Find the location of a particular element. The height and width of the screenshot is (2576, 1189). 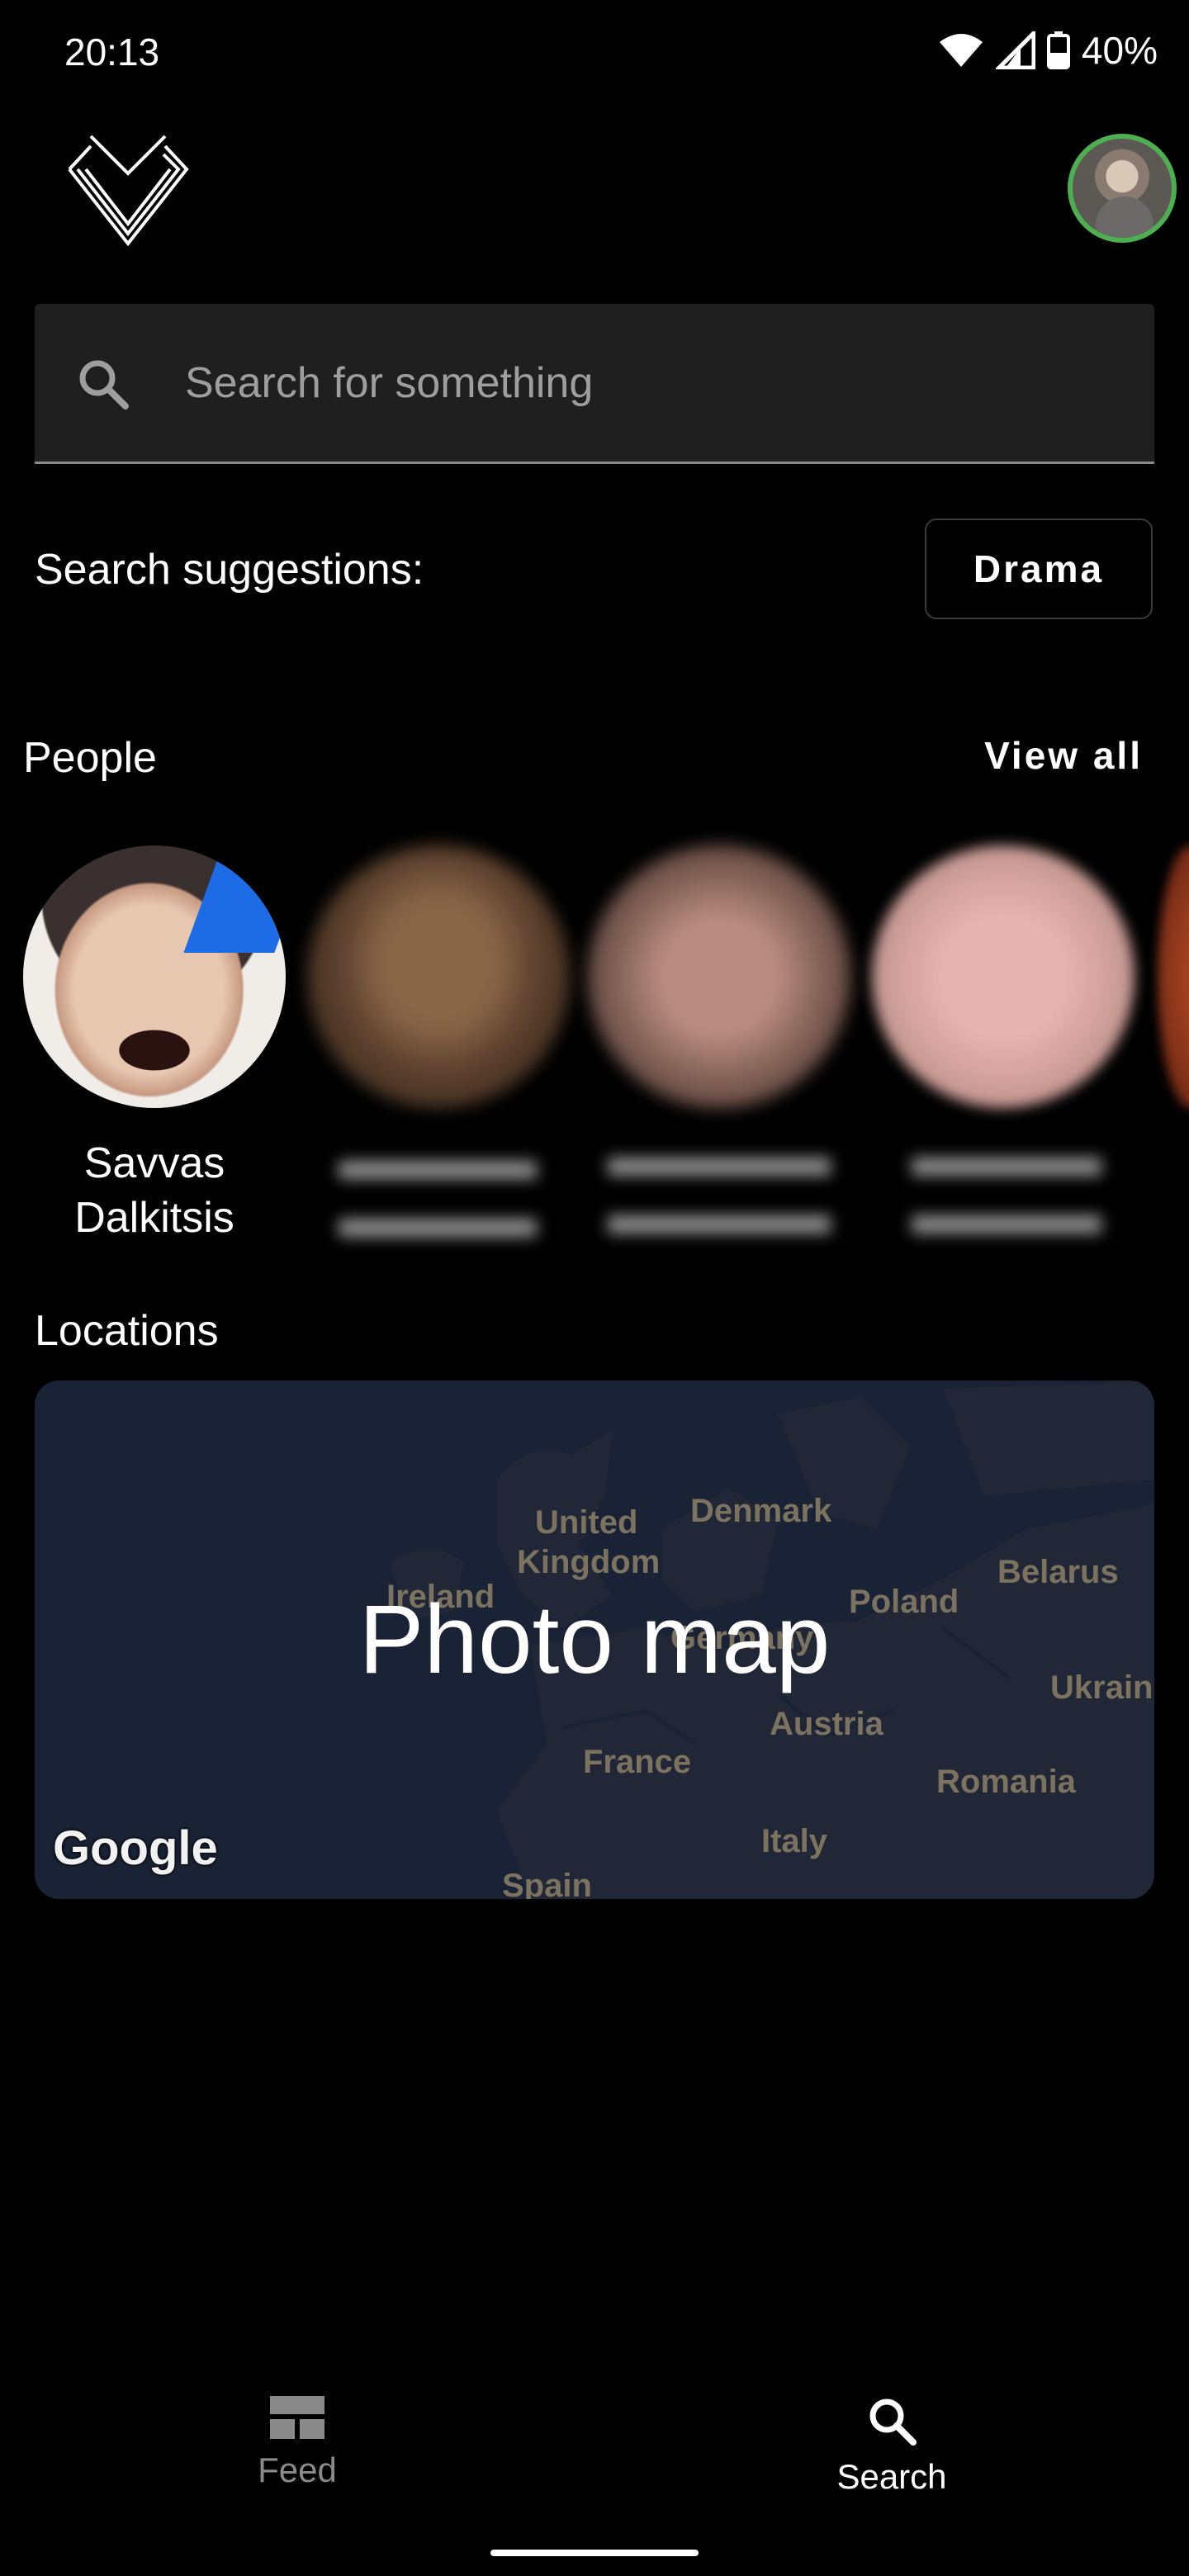

view-all-button: View all is located at coordinates (1063, 755).